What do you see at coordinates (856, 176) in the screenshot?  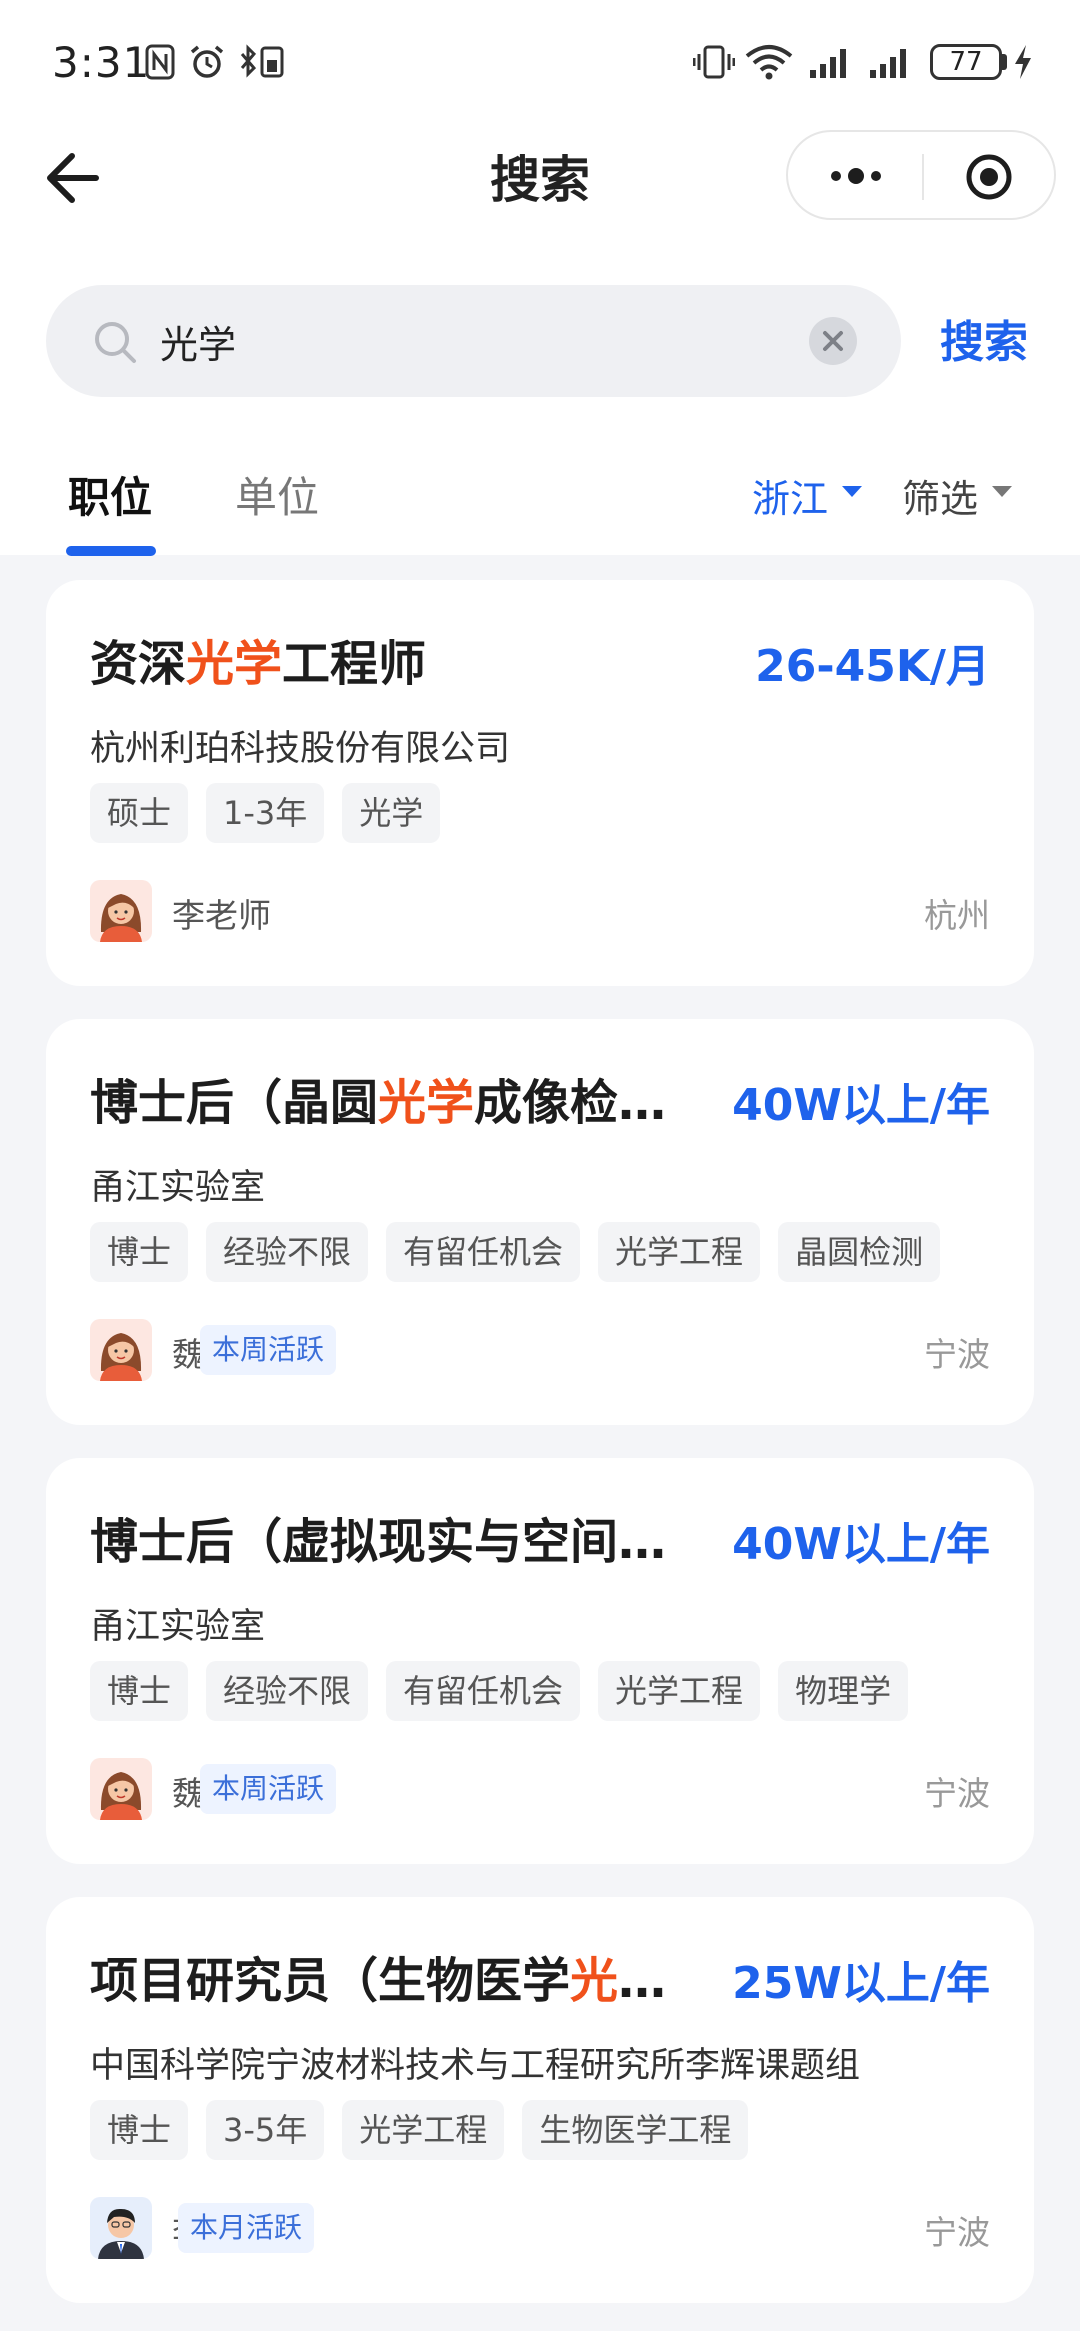 I see `more-icon` at bounding box center [856, 176].